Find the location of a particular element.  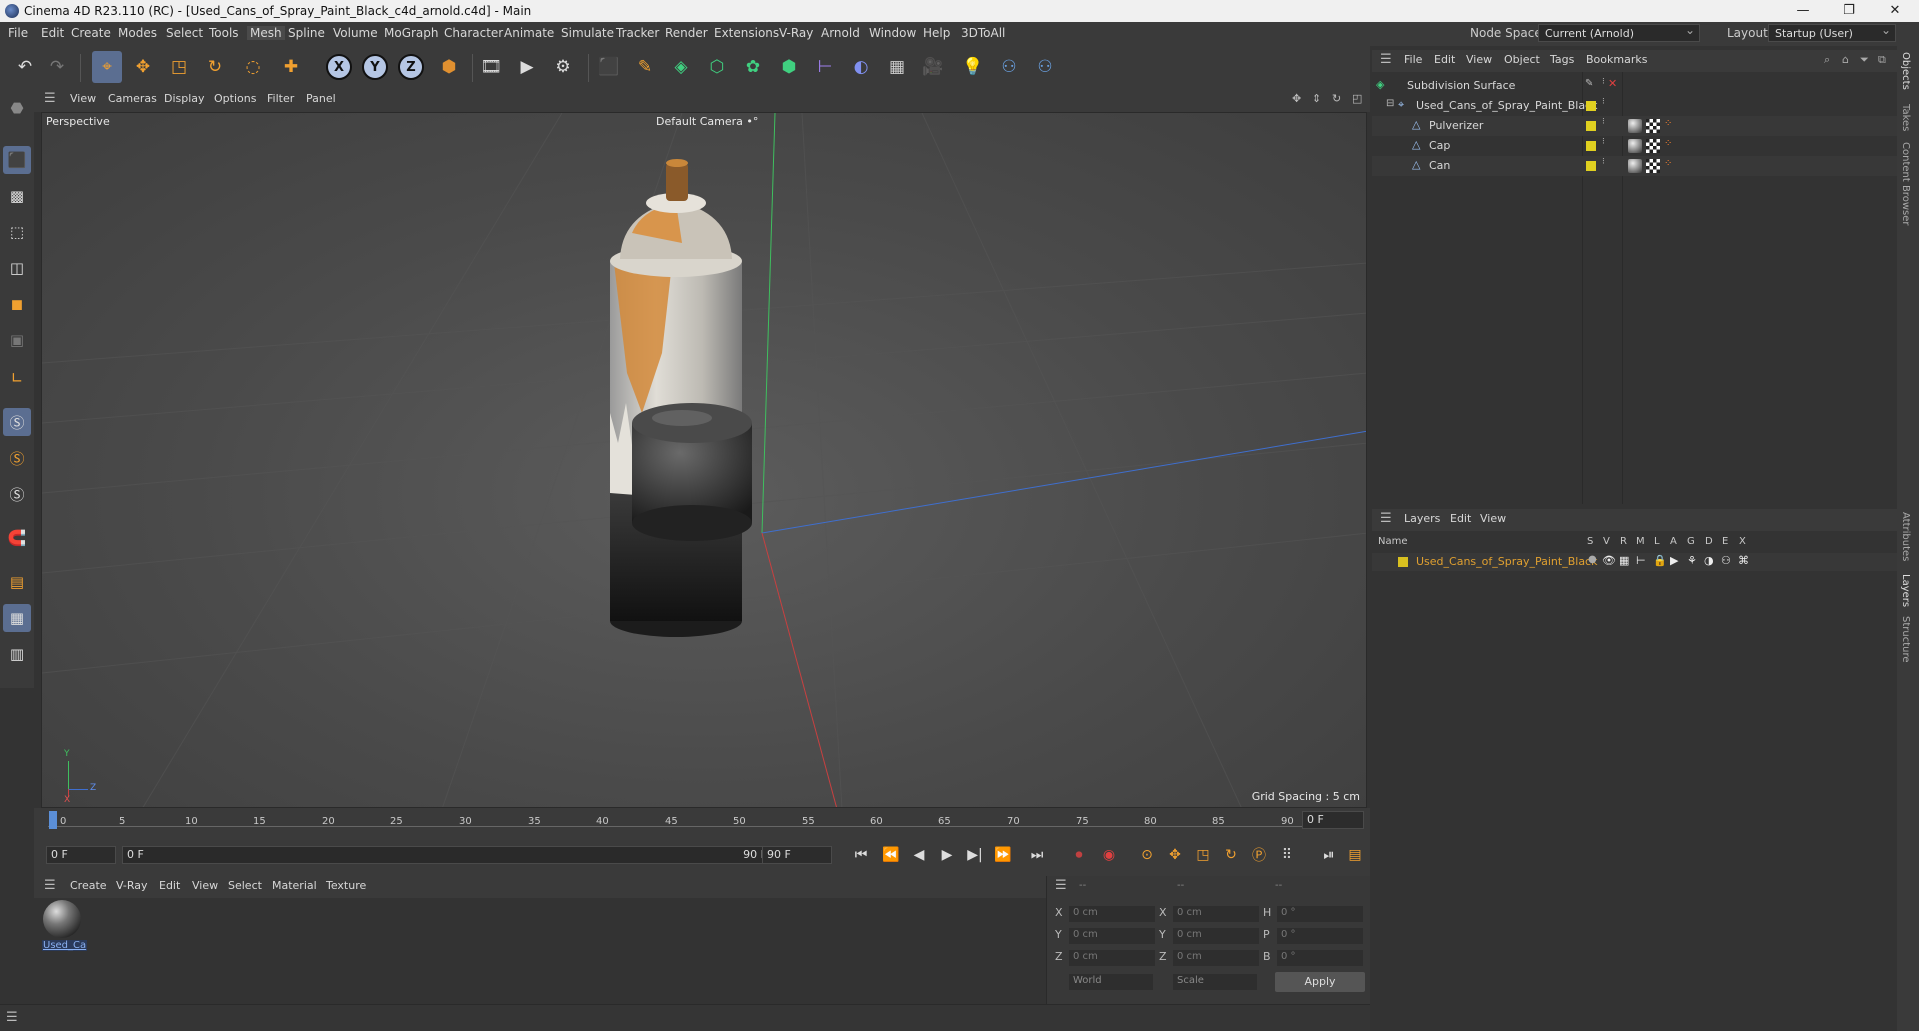

workplane-icon: ▤ is located at coordinates (17, 582).